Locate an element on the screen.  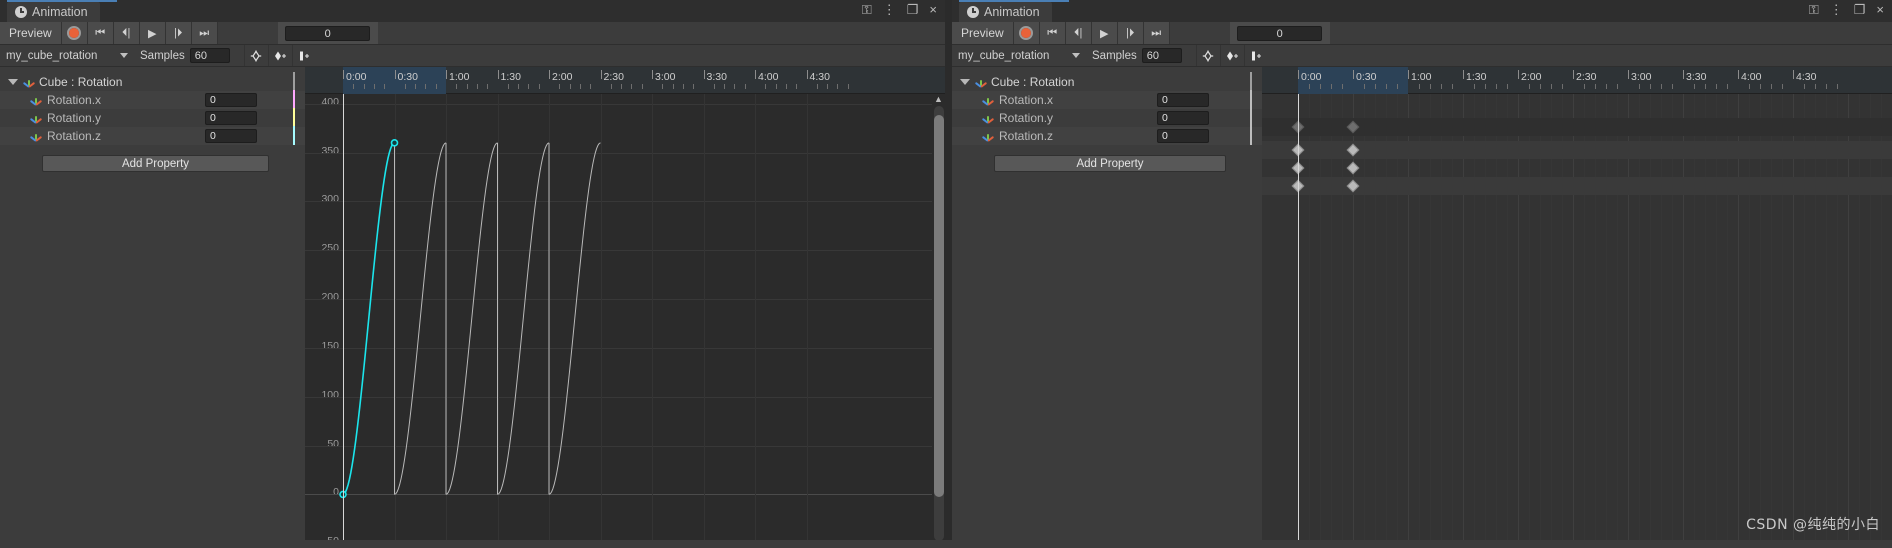
ruler-tick-label: 3:00 is located at coordinates (665, 77).